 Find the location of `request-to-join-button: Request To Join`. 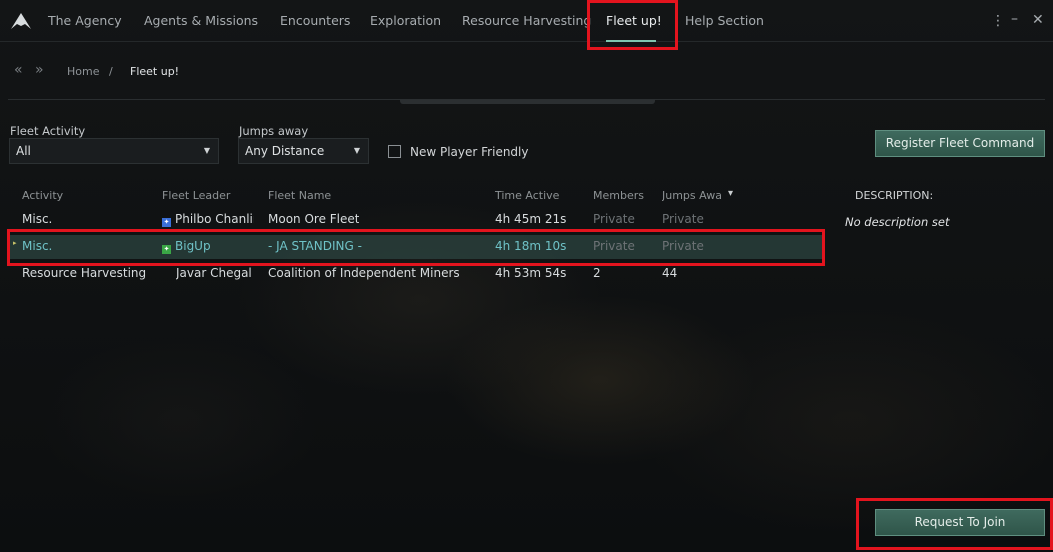

request-to-join-button: Request To Join is located at coordinates (960, 522).